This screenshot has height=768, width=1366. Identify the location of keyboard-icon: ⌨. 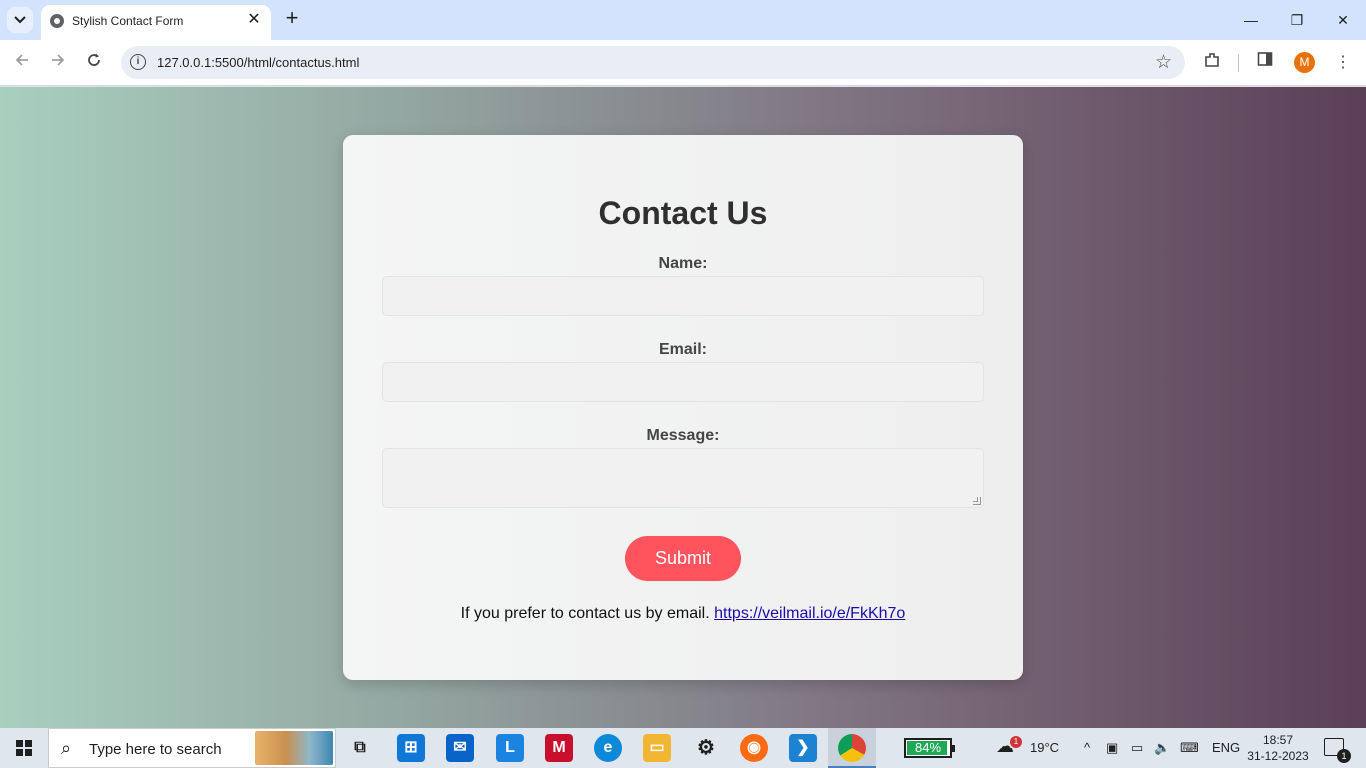
(1189, 748).